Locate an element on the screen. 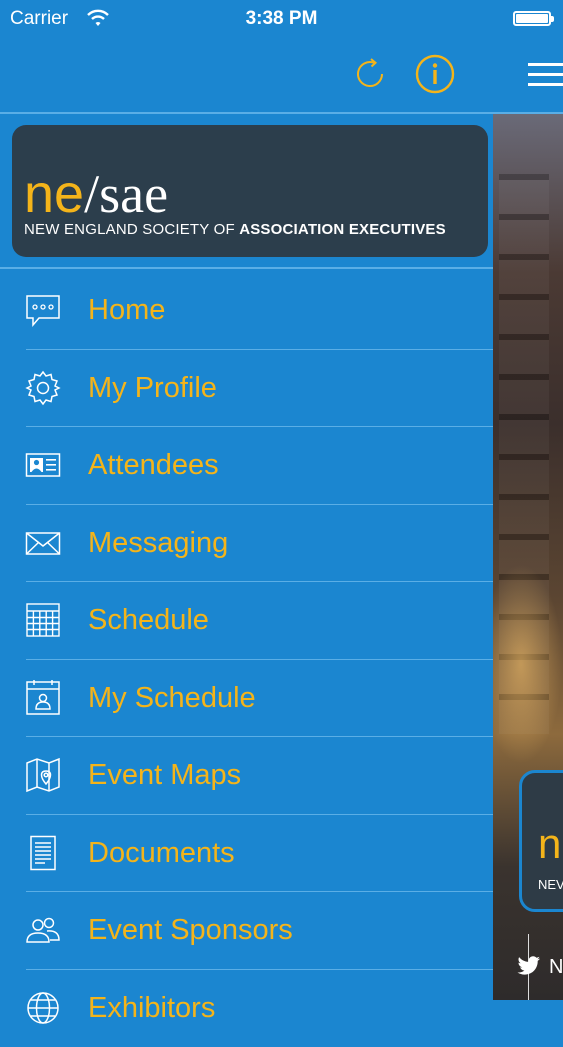  people-icon is located at coordinates (43, 930).